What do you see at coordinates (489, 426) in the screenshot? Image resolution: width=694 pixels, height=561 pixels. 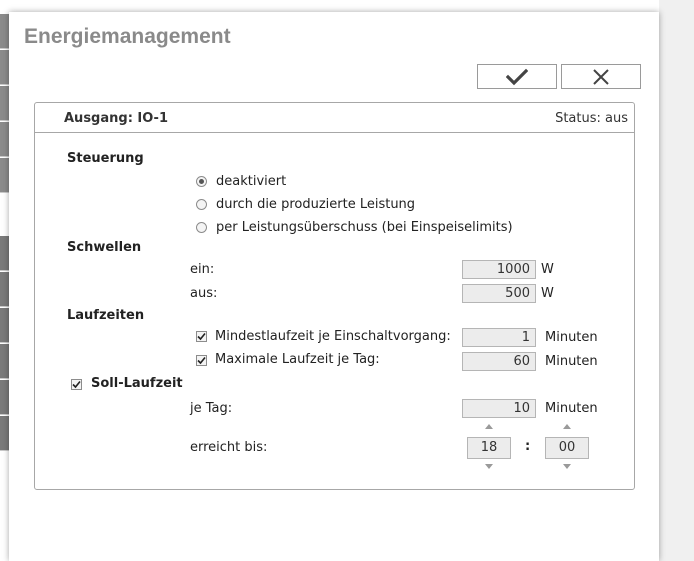 I see `hour-increment-arrow` at bounding box center [489, 426].